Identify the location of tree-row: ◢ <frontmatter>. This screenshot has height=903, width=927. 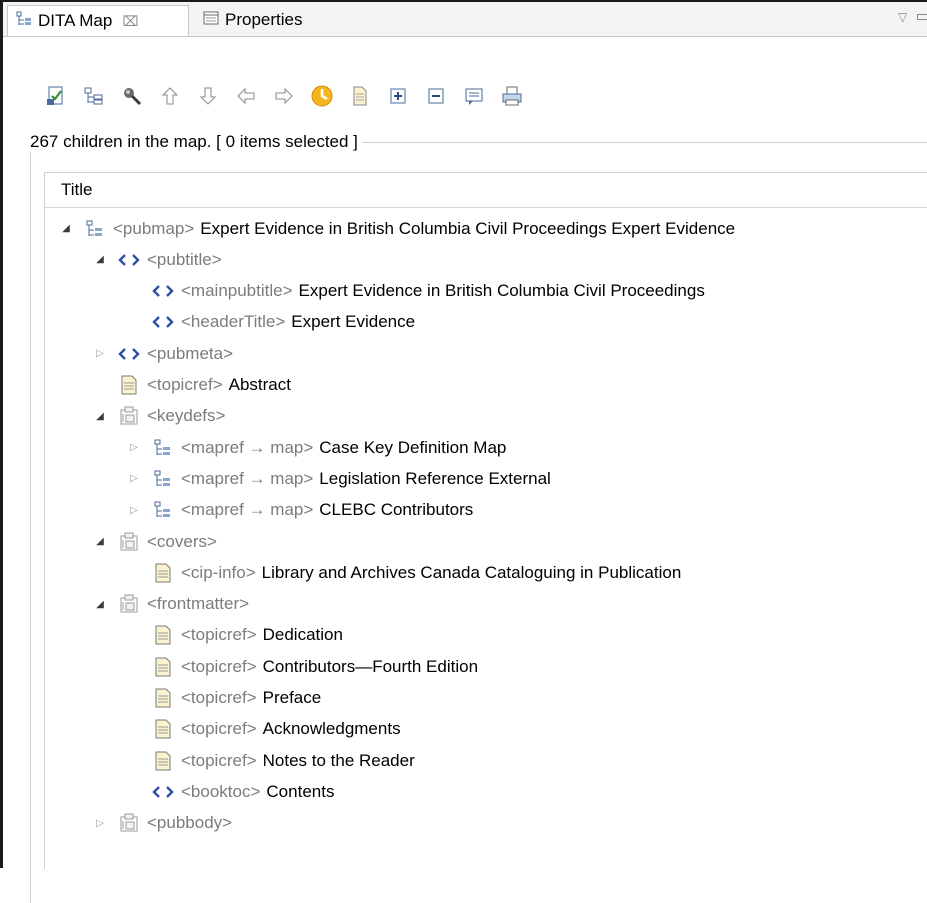
(174, 604).